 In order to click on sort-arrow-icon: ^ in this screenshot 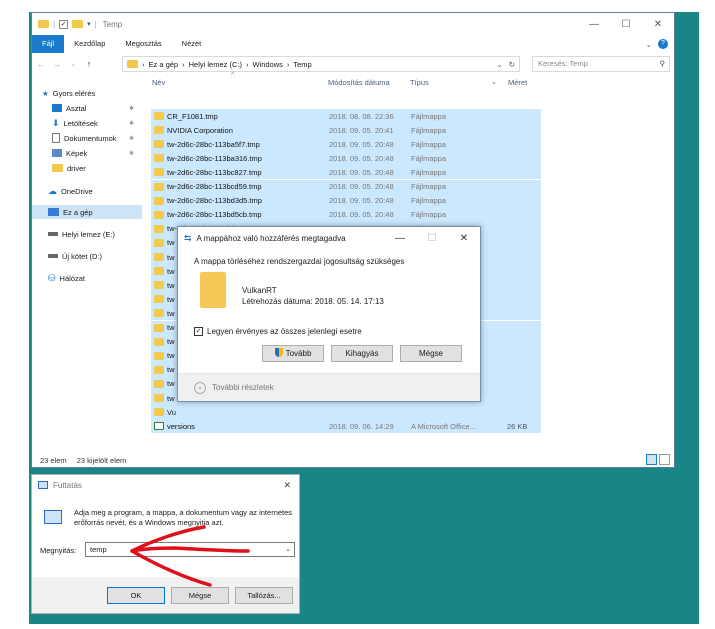, I will do `click(233, 75)`.